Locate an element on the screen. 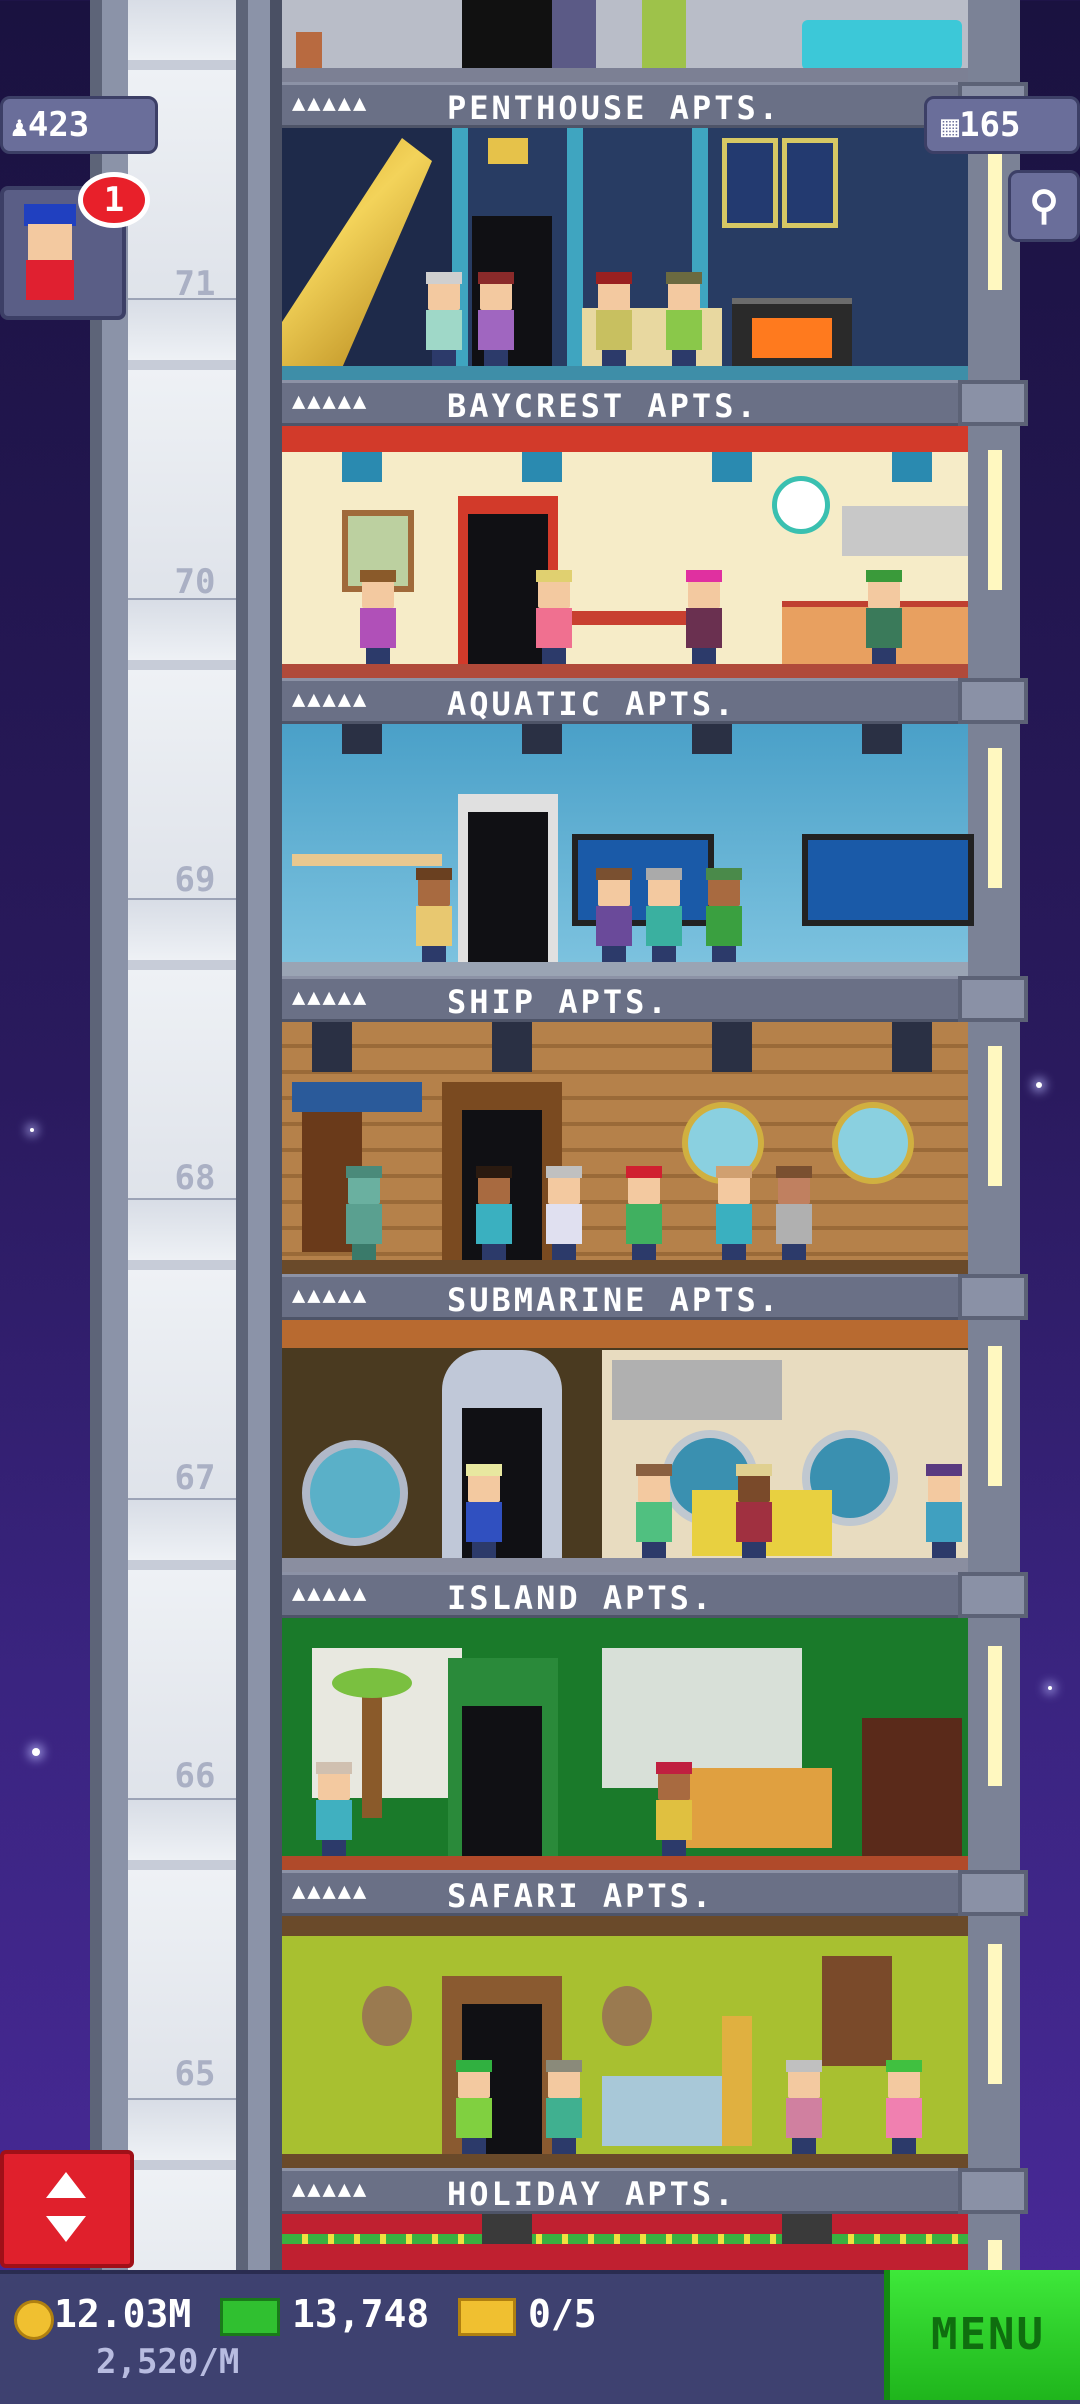  bux-cash-icon is located at coordinates (250, 2317).